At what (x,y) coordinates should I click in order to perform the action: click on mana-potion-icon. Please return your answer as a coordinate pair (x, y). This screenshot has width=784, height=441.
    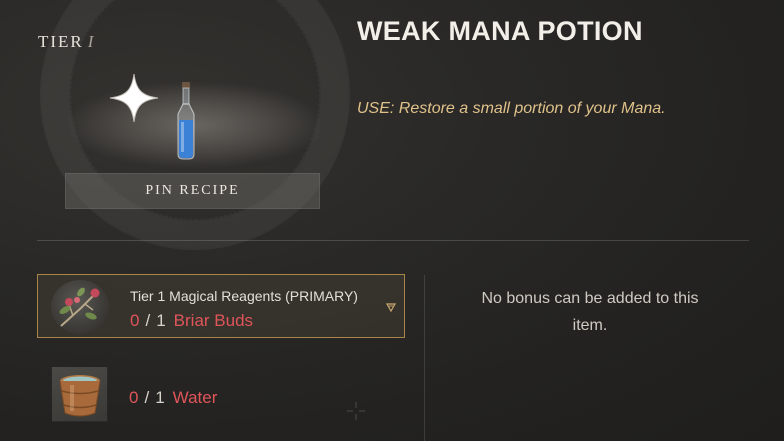
    Looking at the image, I should click on (186, 121).